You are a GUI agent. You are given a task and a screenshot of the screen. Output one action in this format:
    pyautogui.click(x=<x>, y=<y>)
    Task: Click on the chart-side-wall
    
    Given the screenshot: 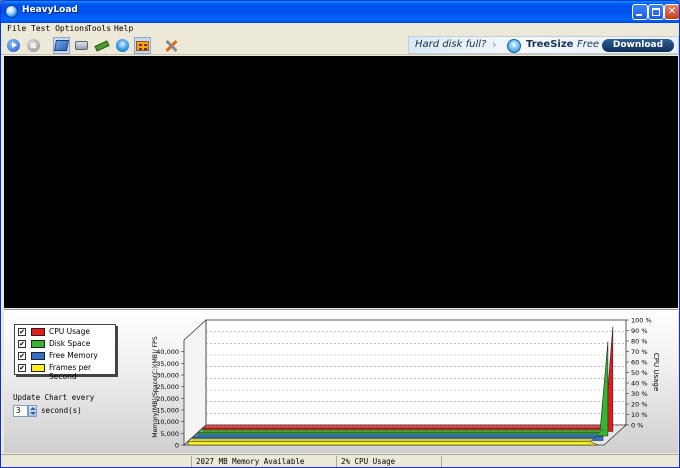 What is the action you would take?
    pyautogui.click(x=195, y=382)
    